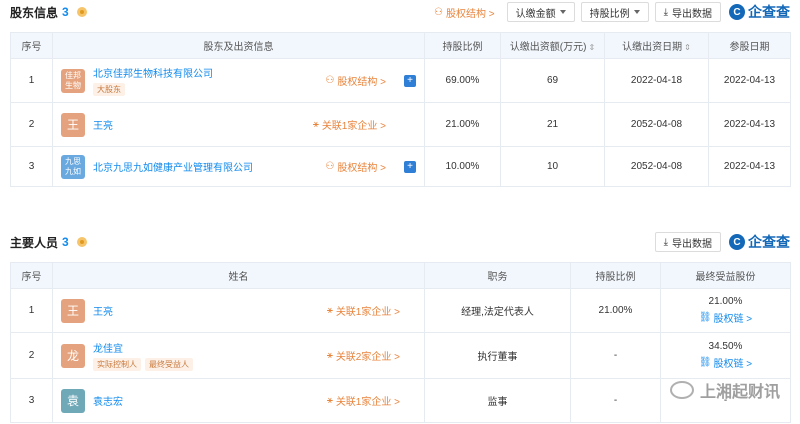 Image resolution: width=800 pixels, height=424 pixels. I want to click on table-header-row: 序号 姓名 职务 持股比例 最终受益股份, so click(400, 275).